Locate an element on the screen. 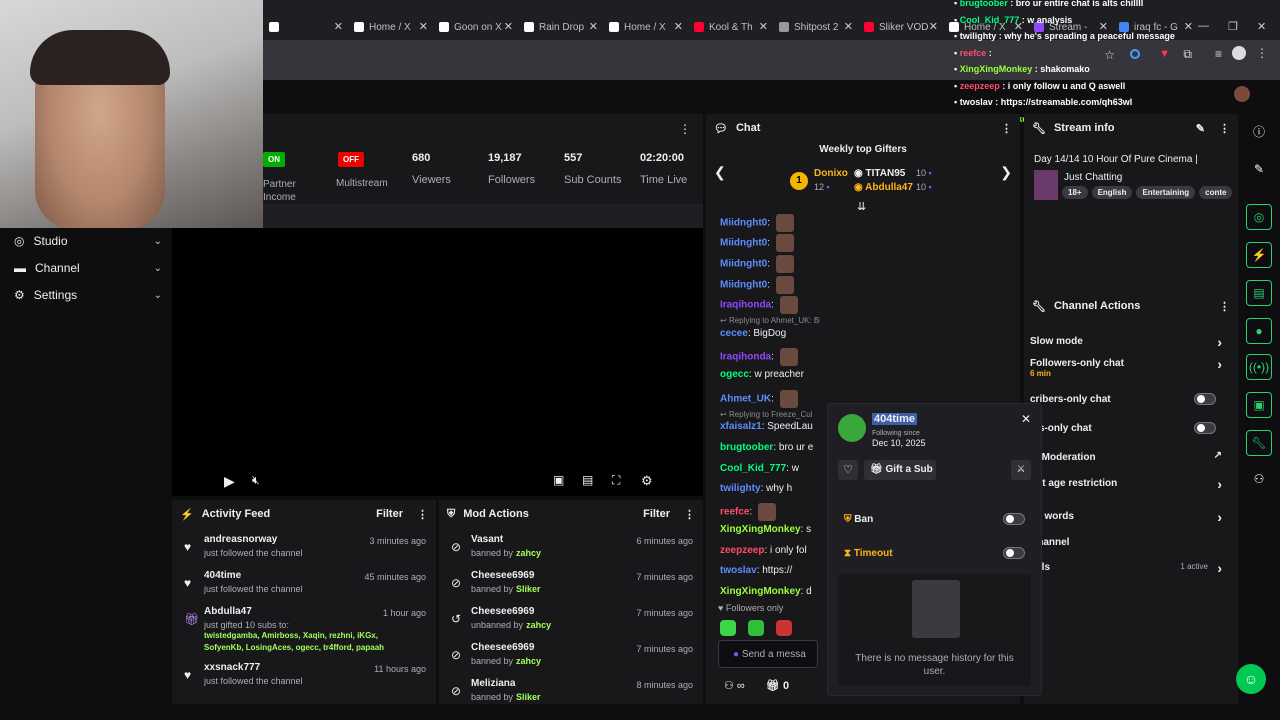 Image resolution: width=1280 pixels, height=720 pixels. camera-icon: ◎ is located at coordinates (1259, 217).